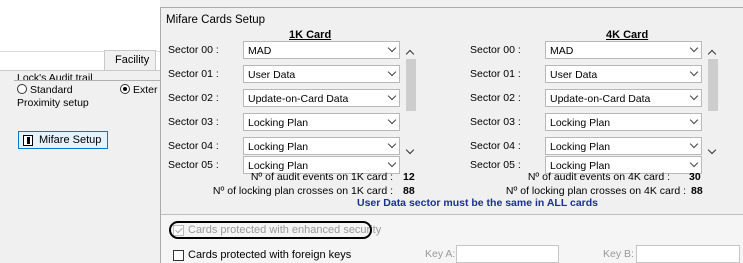  I want to click on mifare-setup-button: Mifare Setup, so click(63, 140).